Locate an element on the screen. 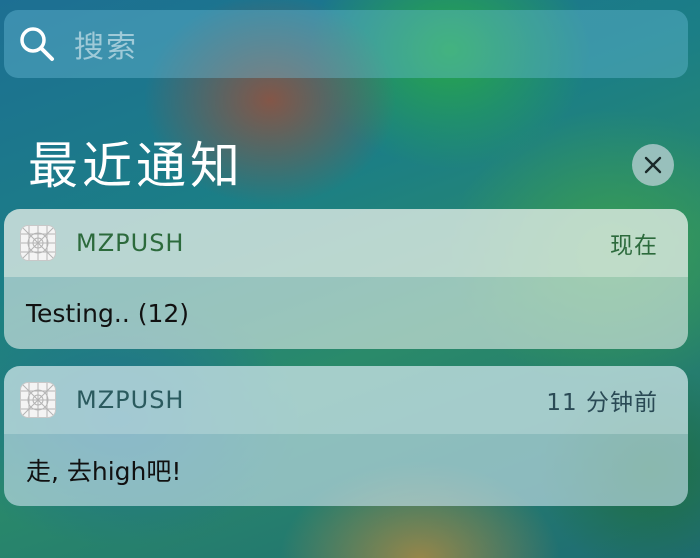 The height and width of the screenshot is (558, 700). clear-notifications-button is located at coordinates (653, 165).